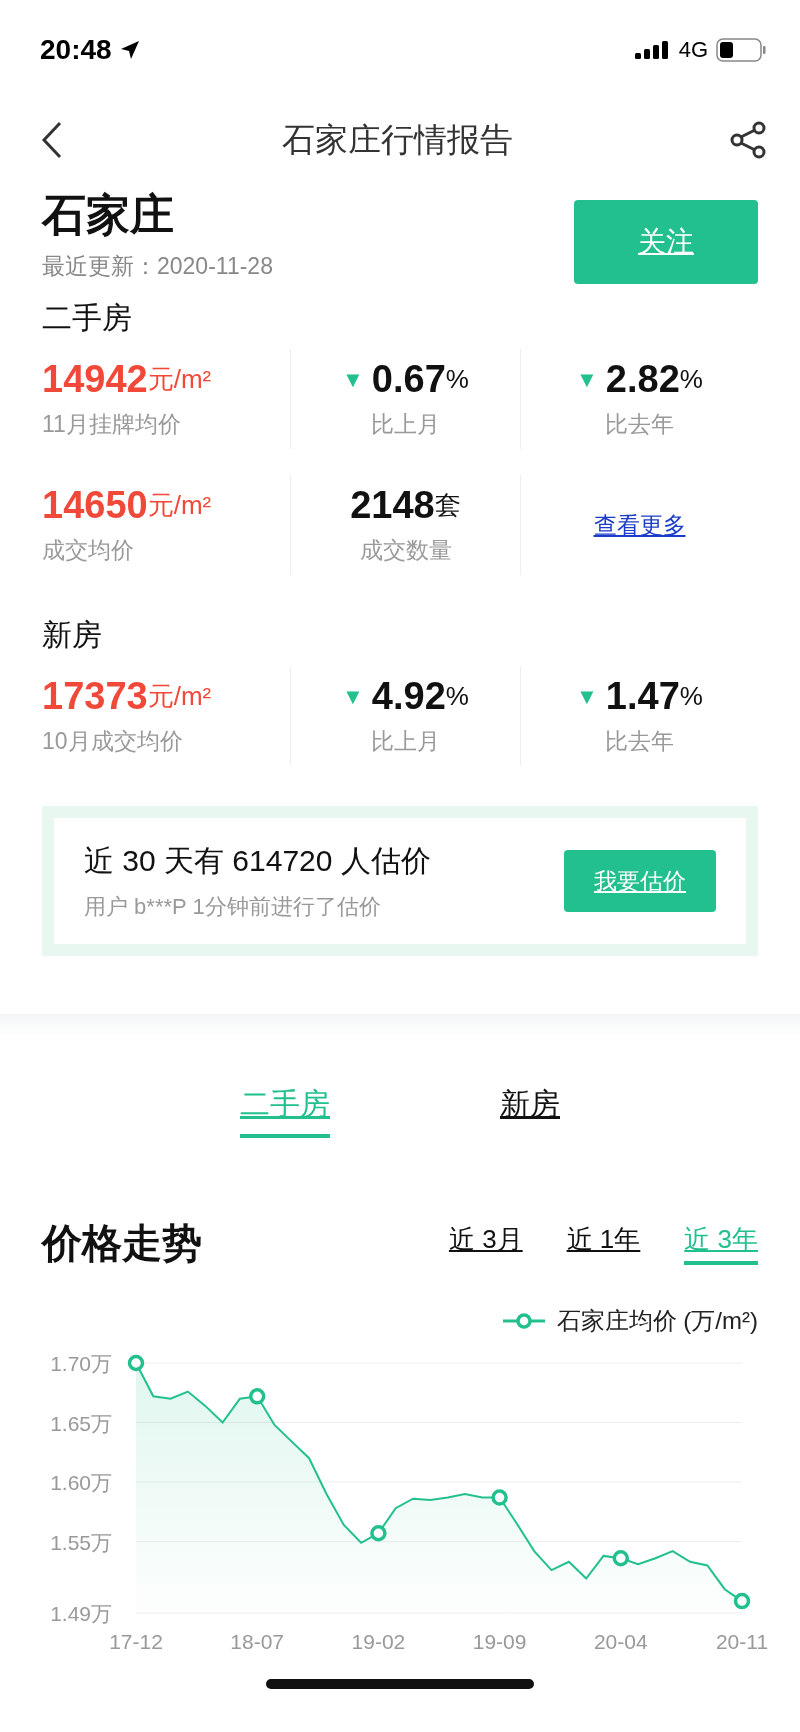 This screenshot has width=800, height=1732. Describe the element at coordinates (257, 860) in the screenshot. I see `estimate-headline: 近 30 天有 614720 人估价` at that location.